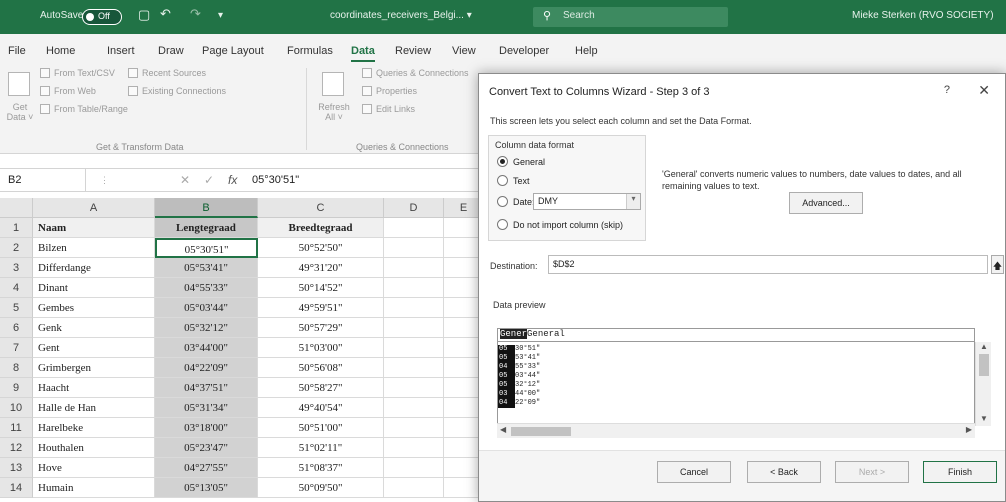 Image resolution: width=1006 pixels, height=502 pixels. I want to click on formula-input: 05°30'51", so click(275, 180).